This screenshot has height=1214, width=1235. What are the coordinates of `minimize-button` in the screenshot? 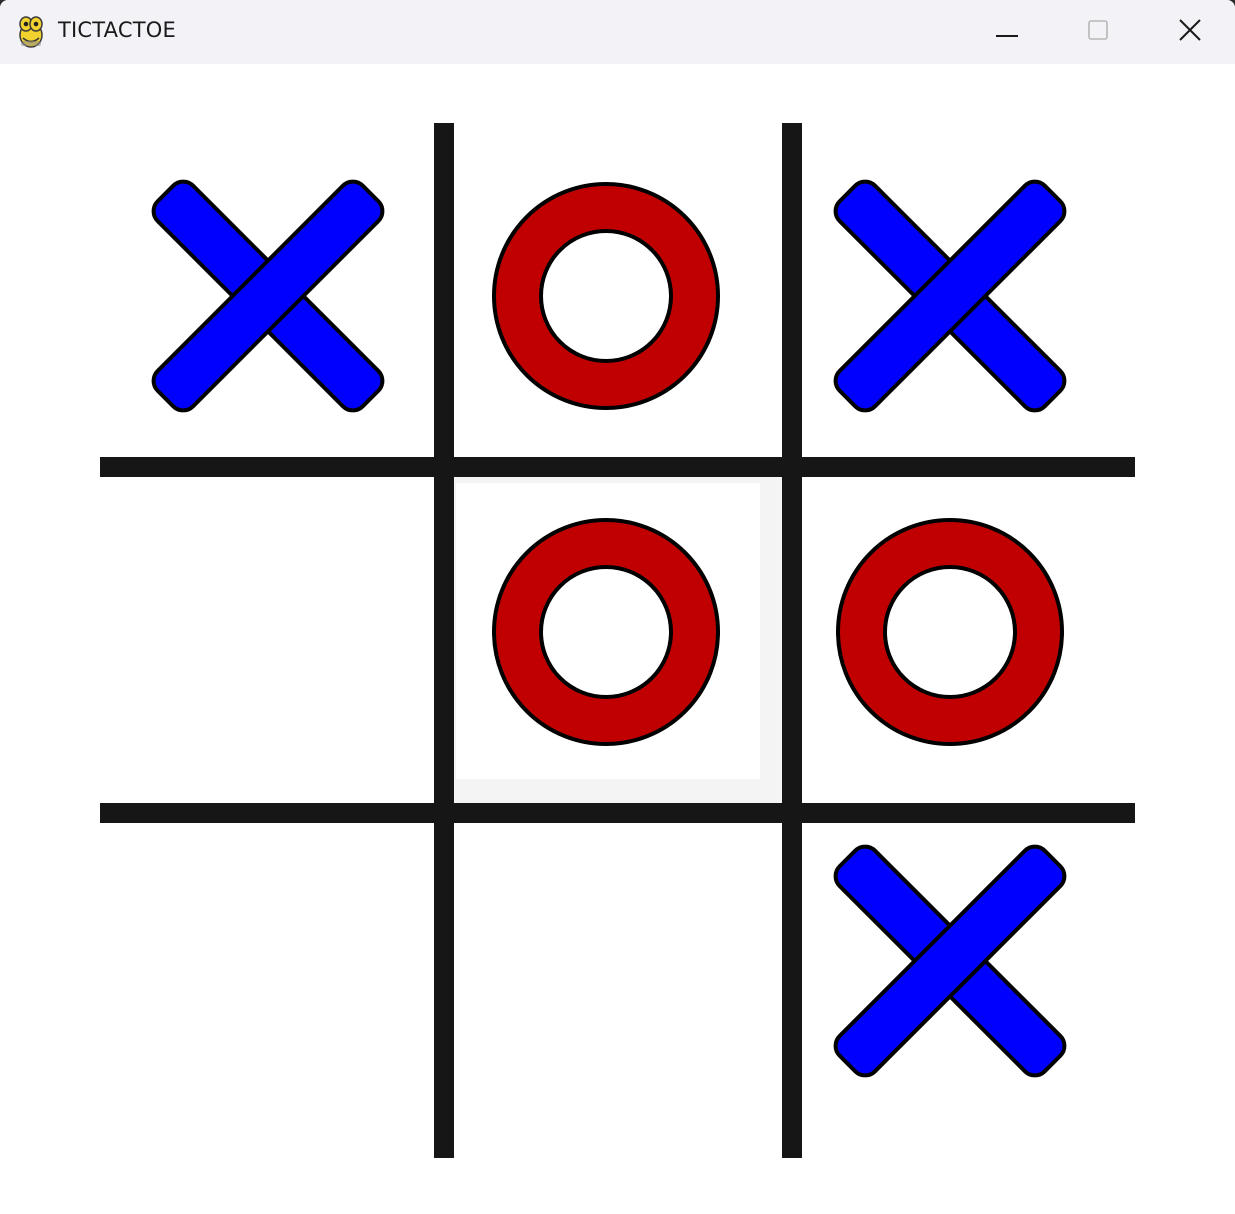 It's located at (1007, 32).